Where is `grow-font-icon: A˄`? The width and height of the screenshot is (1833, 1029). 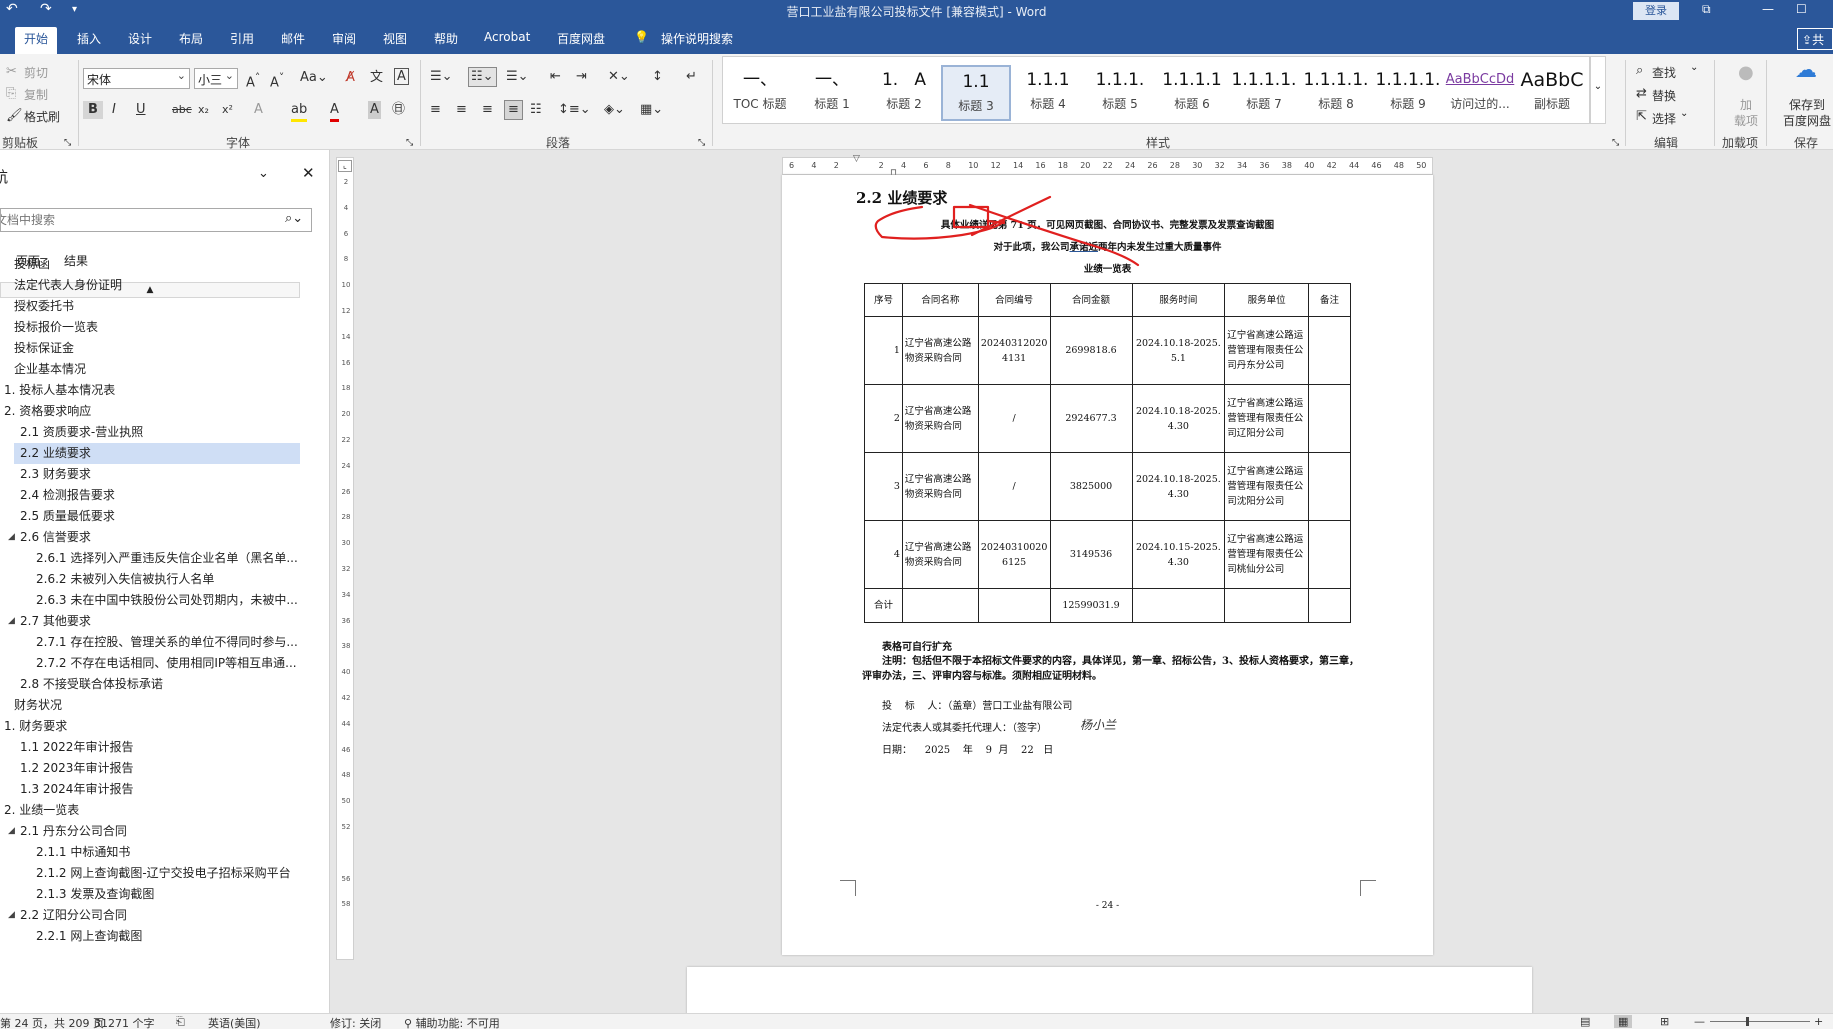 grow-font-icon: A˄ is located at coordinates (253, 80).